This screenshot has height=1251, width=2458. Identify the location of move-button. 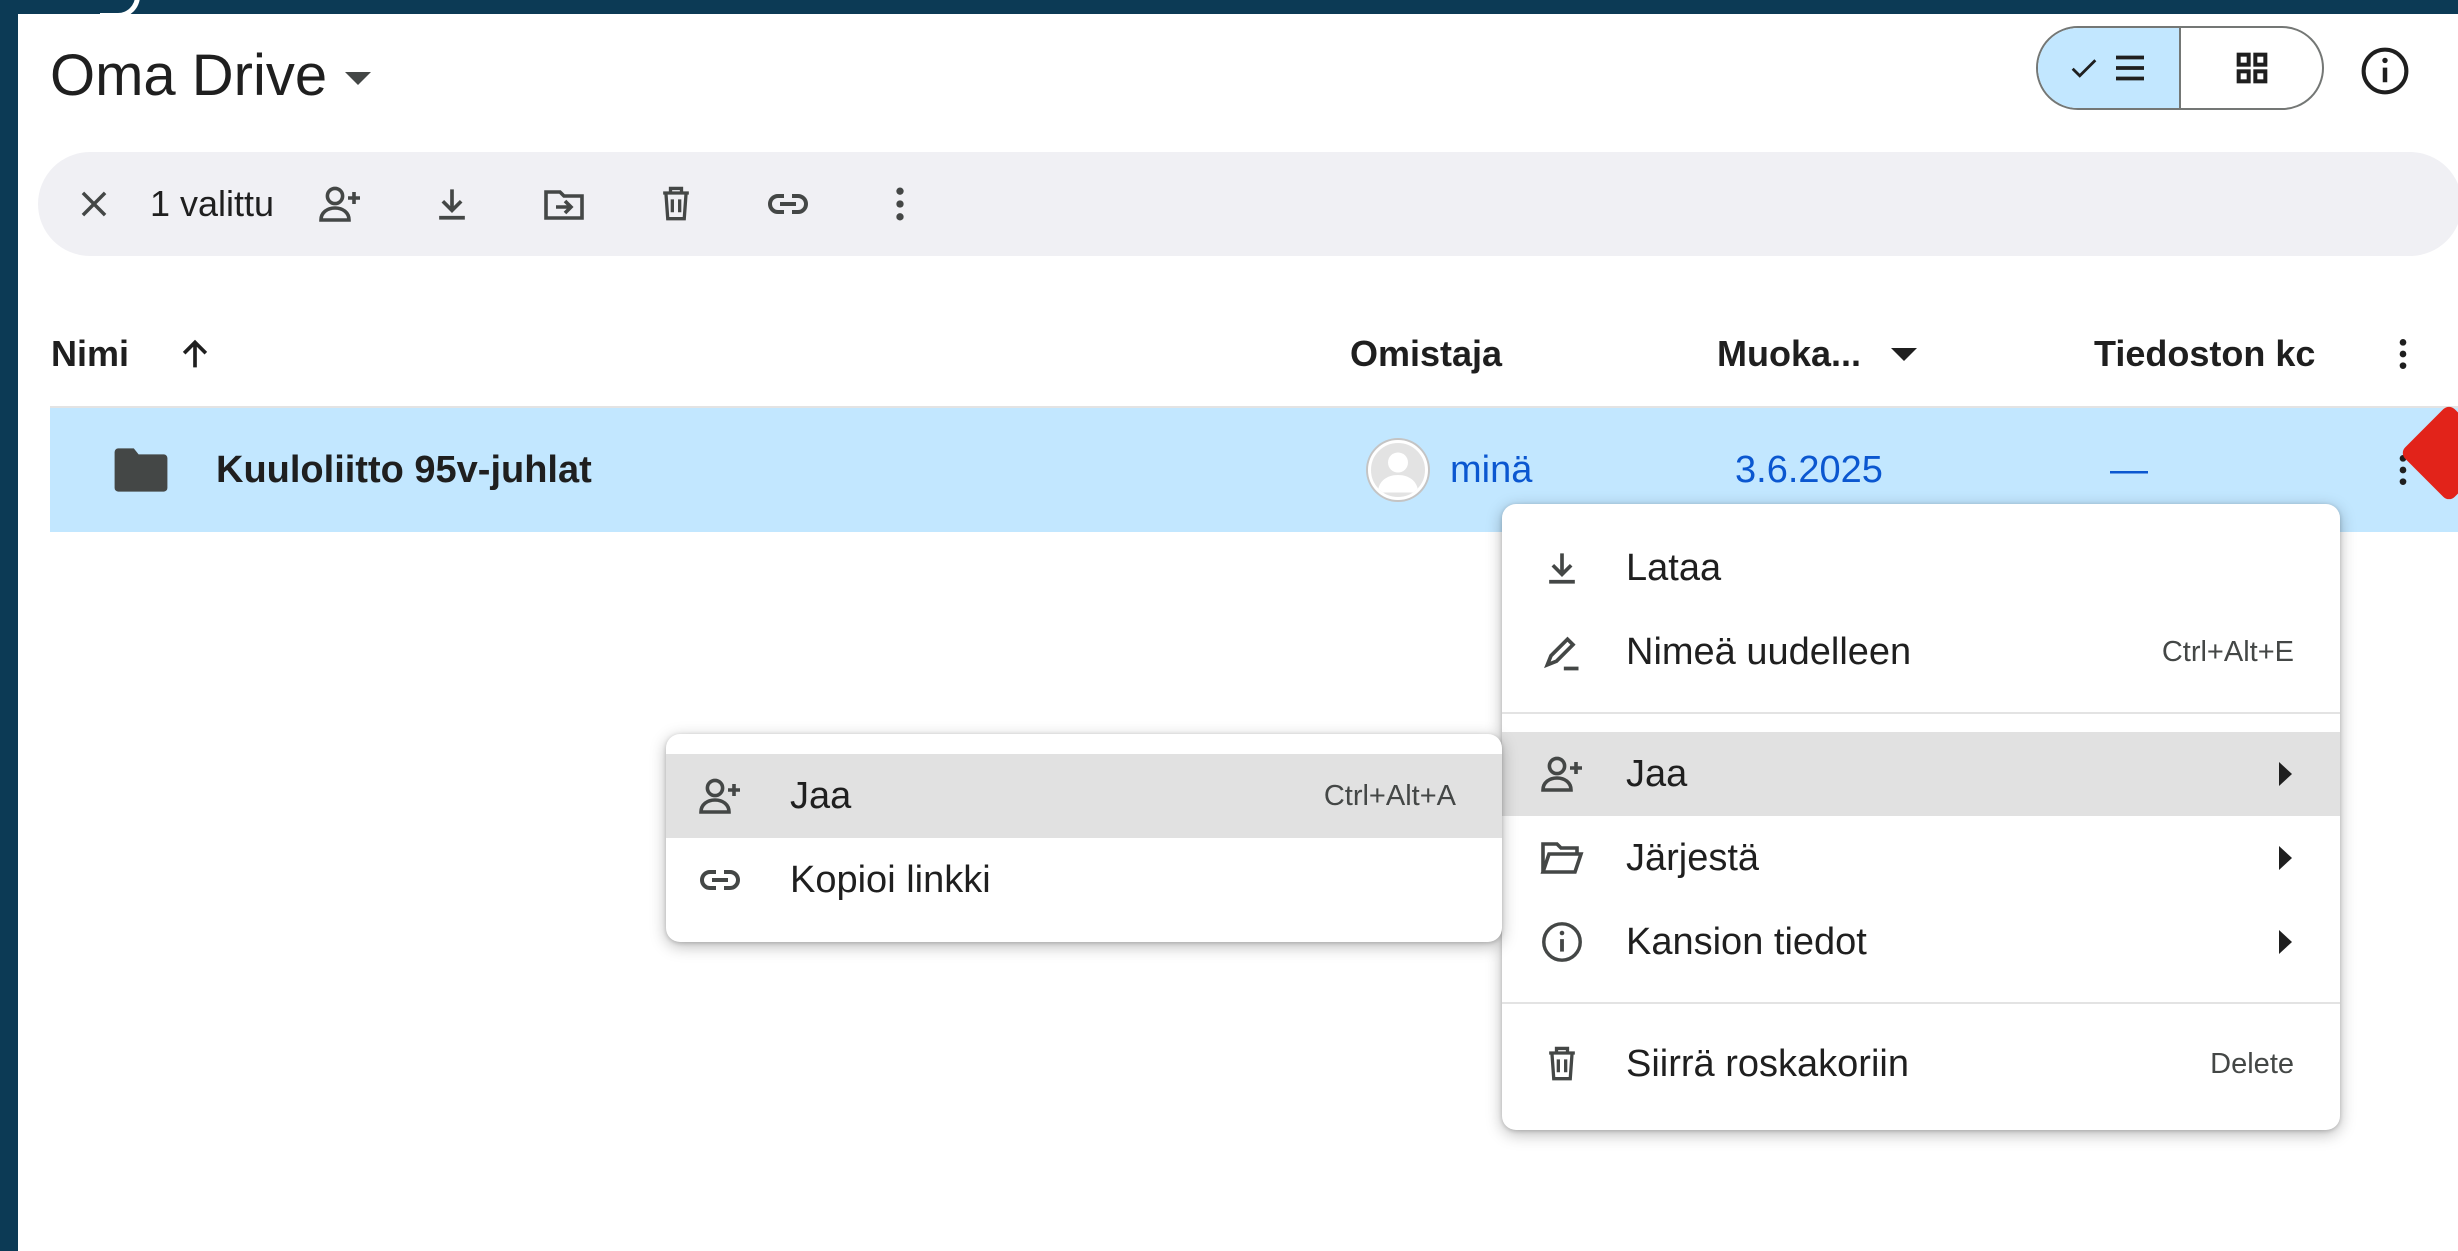
(564, 204).